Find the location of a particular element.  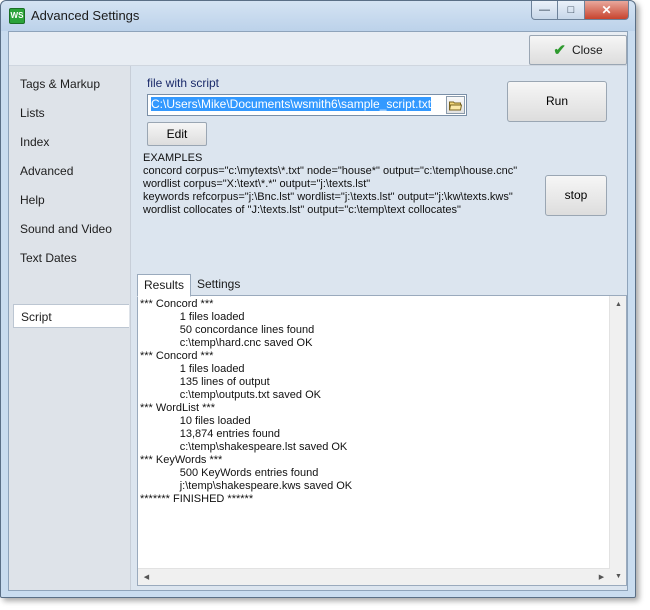

minimize-button: — is located at coordinates (544, 10).